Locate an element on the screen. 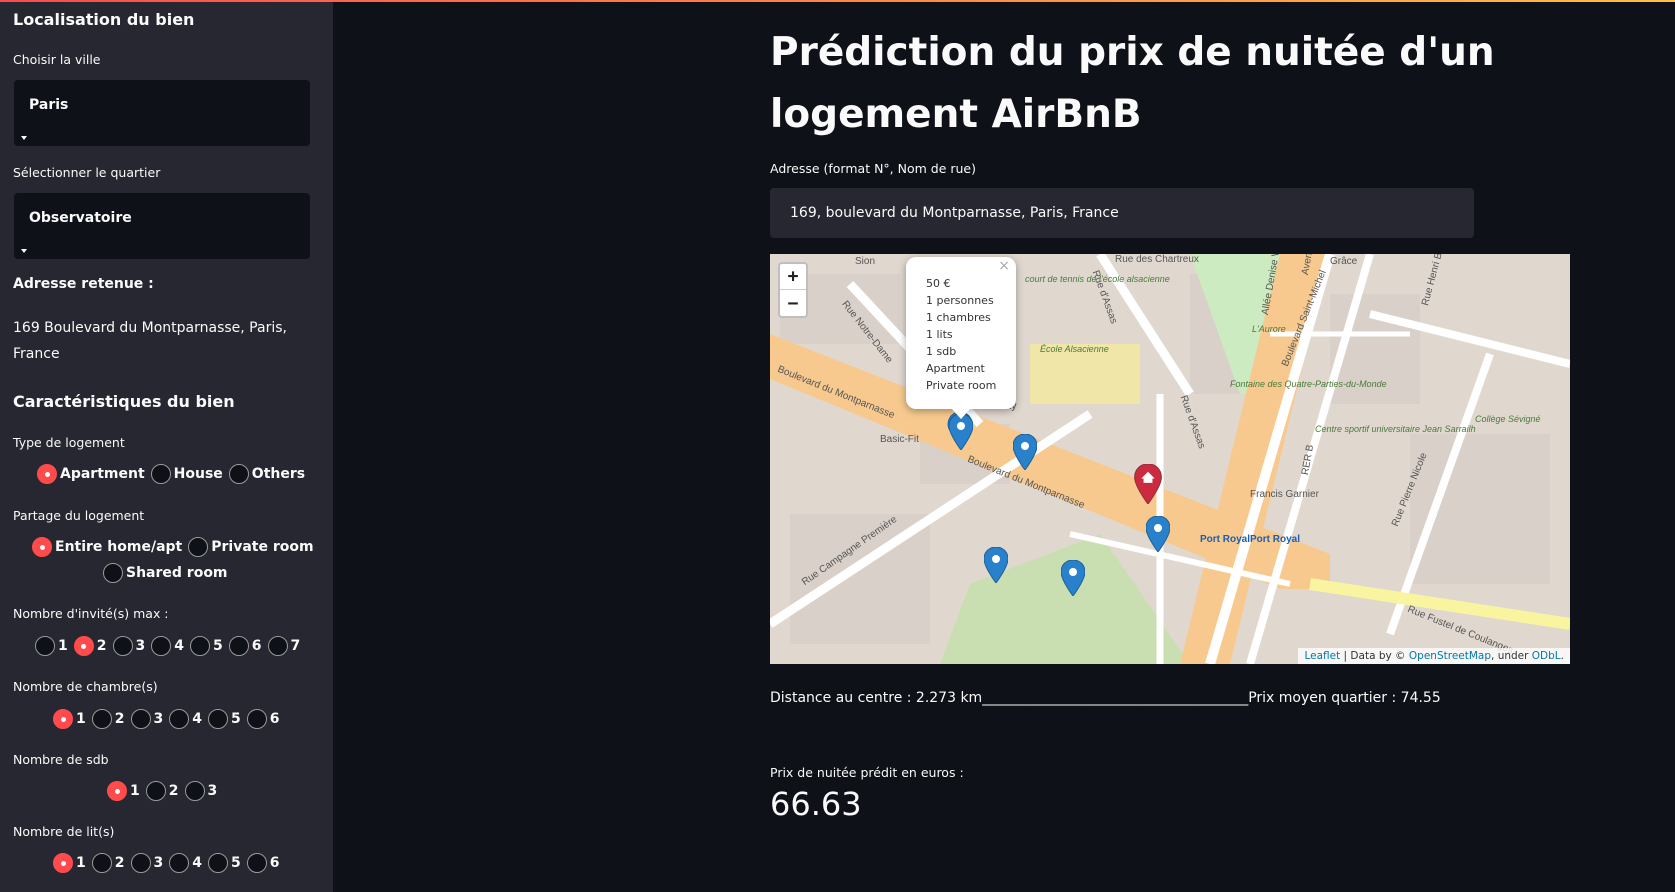 The image size is (1675, 892). sharing-radio-group: Entire home/apt Private room is located at coordinates (174, 547).